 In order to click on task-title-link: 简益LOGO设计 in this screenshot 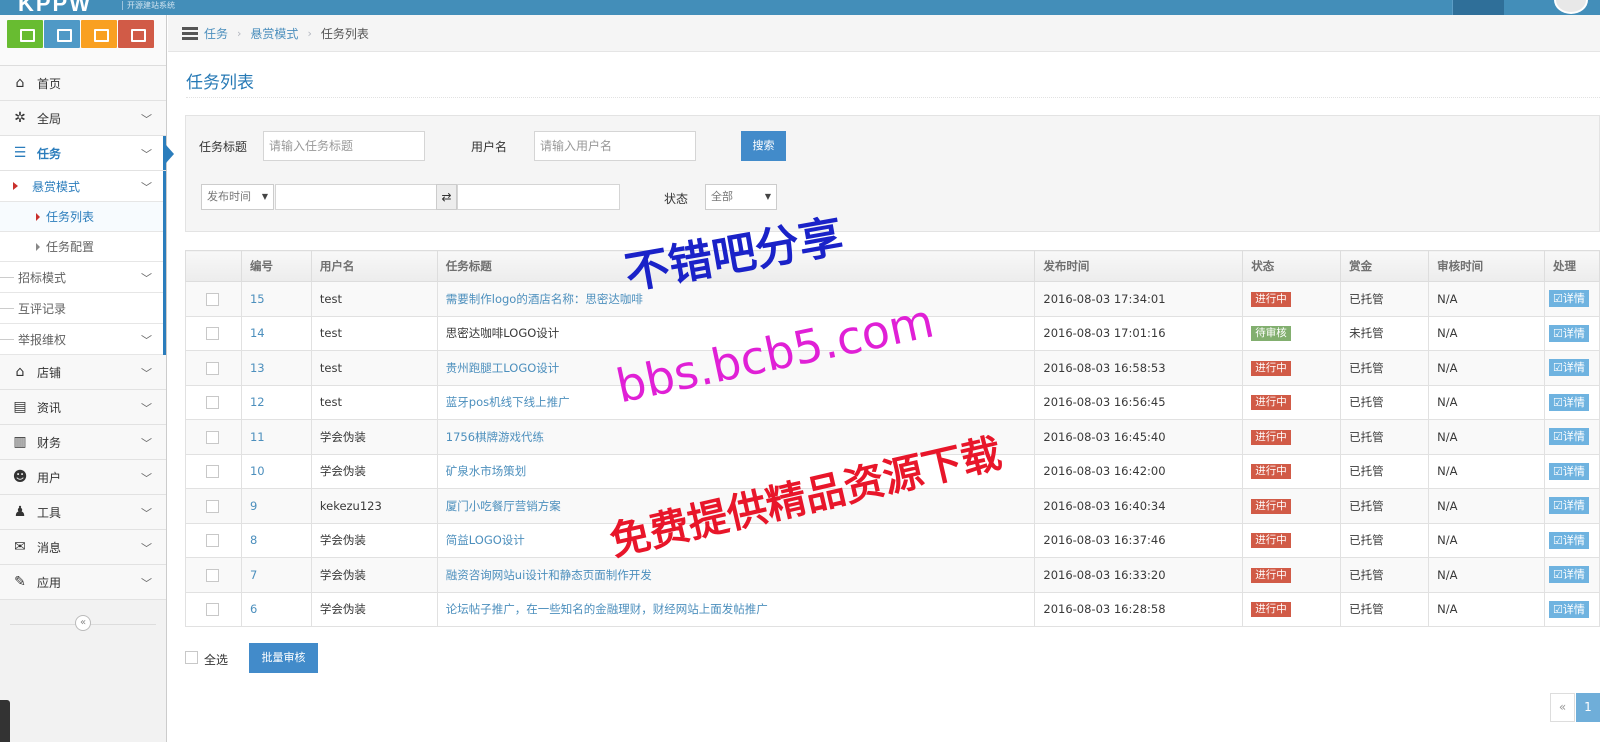, I will do `click(485, 540)`.